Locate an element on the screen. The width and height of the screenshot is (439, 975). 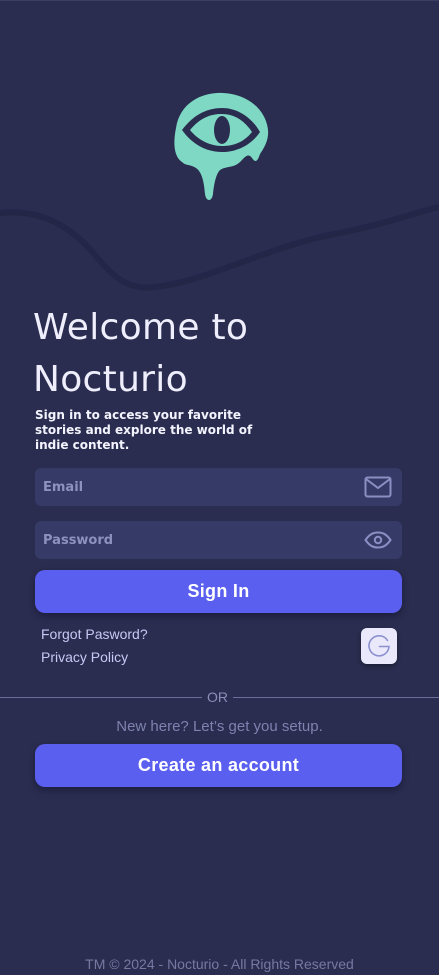
password-field is located at coordinates (218, 540).